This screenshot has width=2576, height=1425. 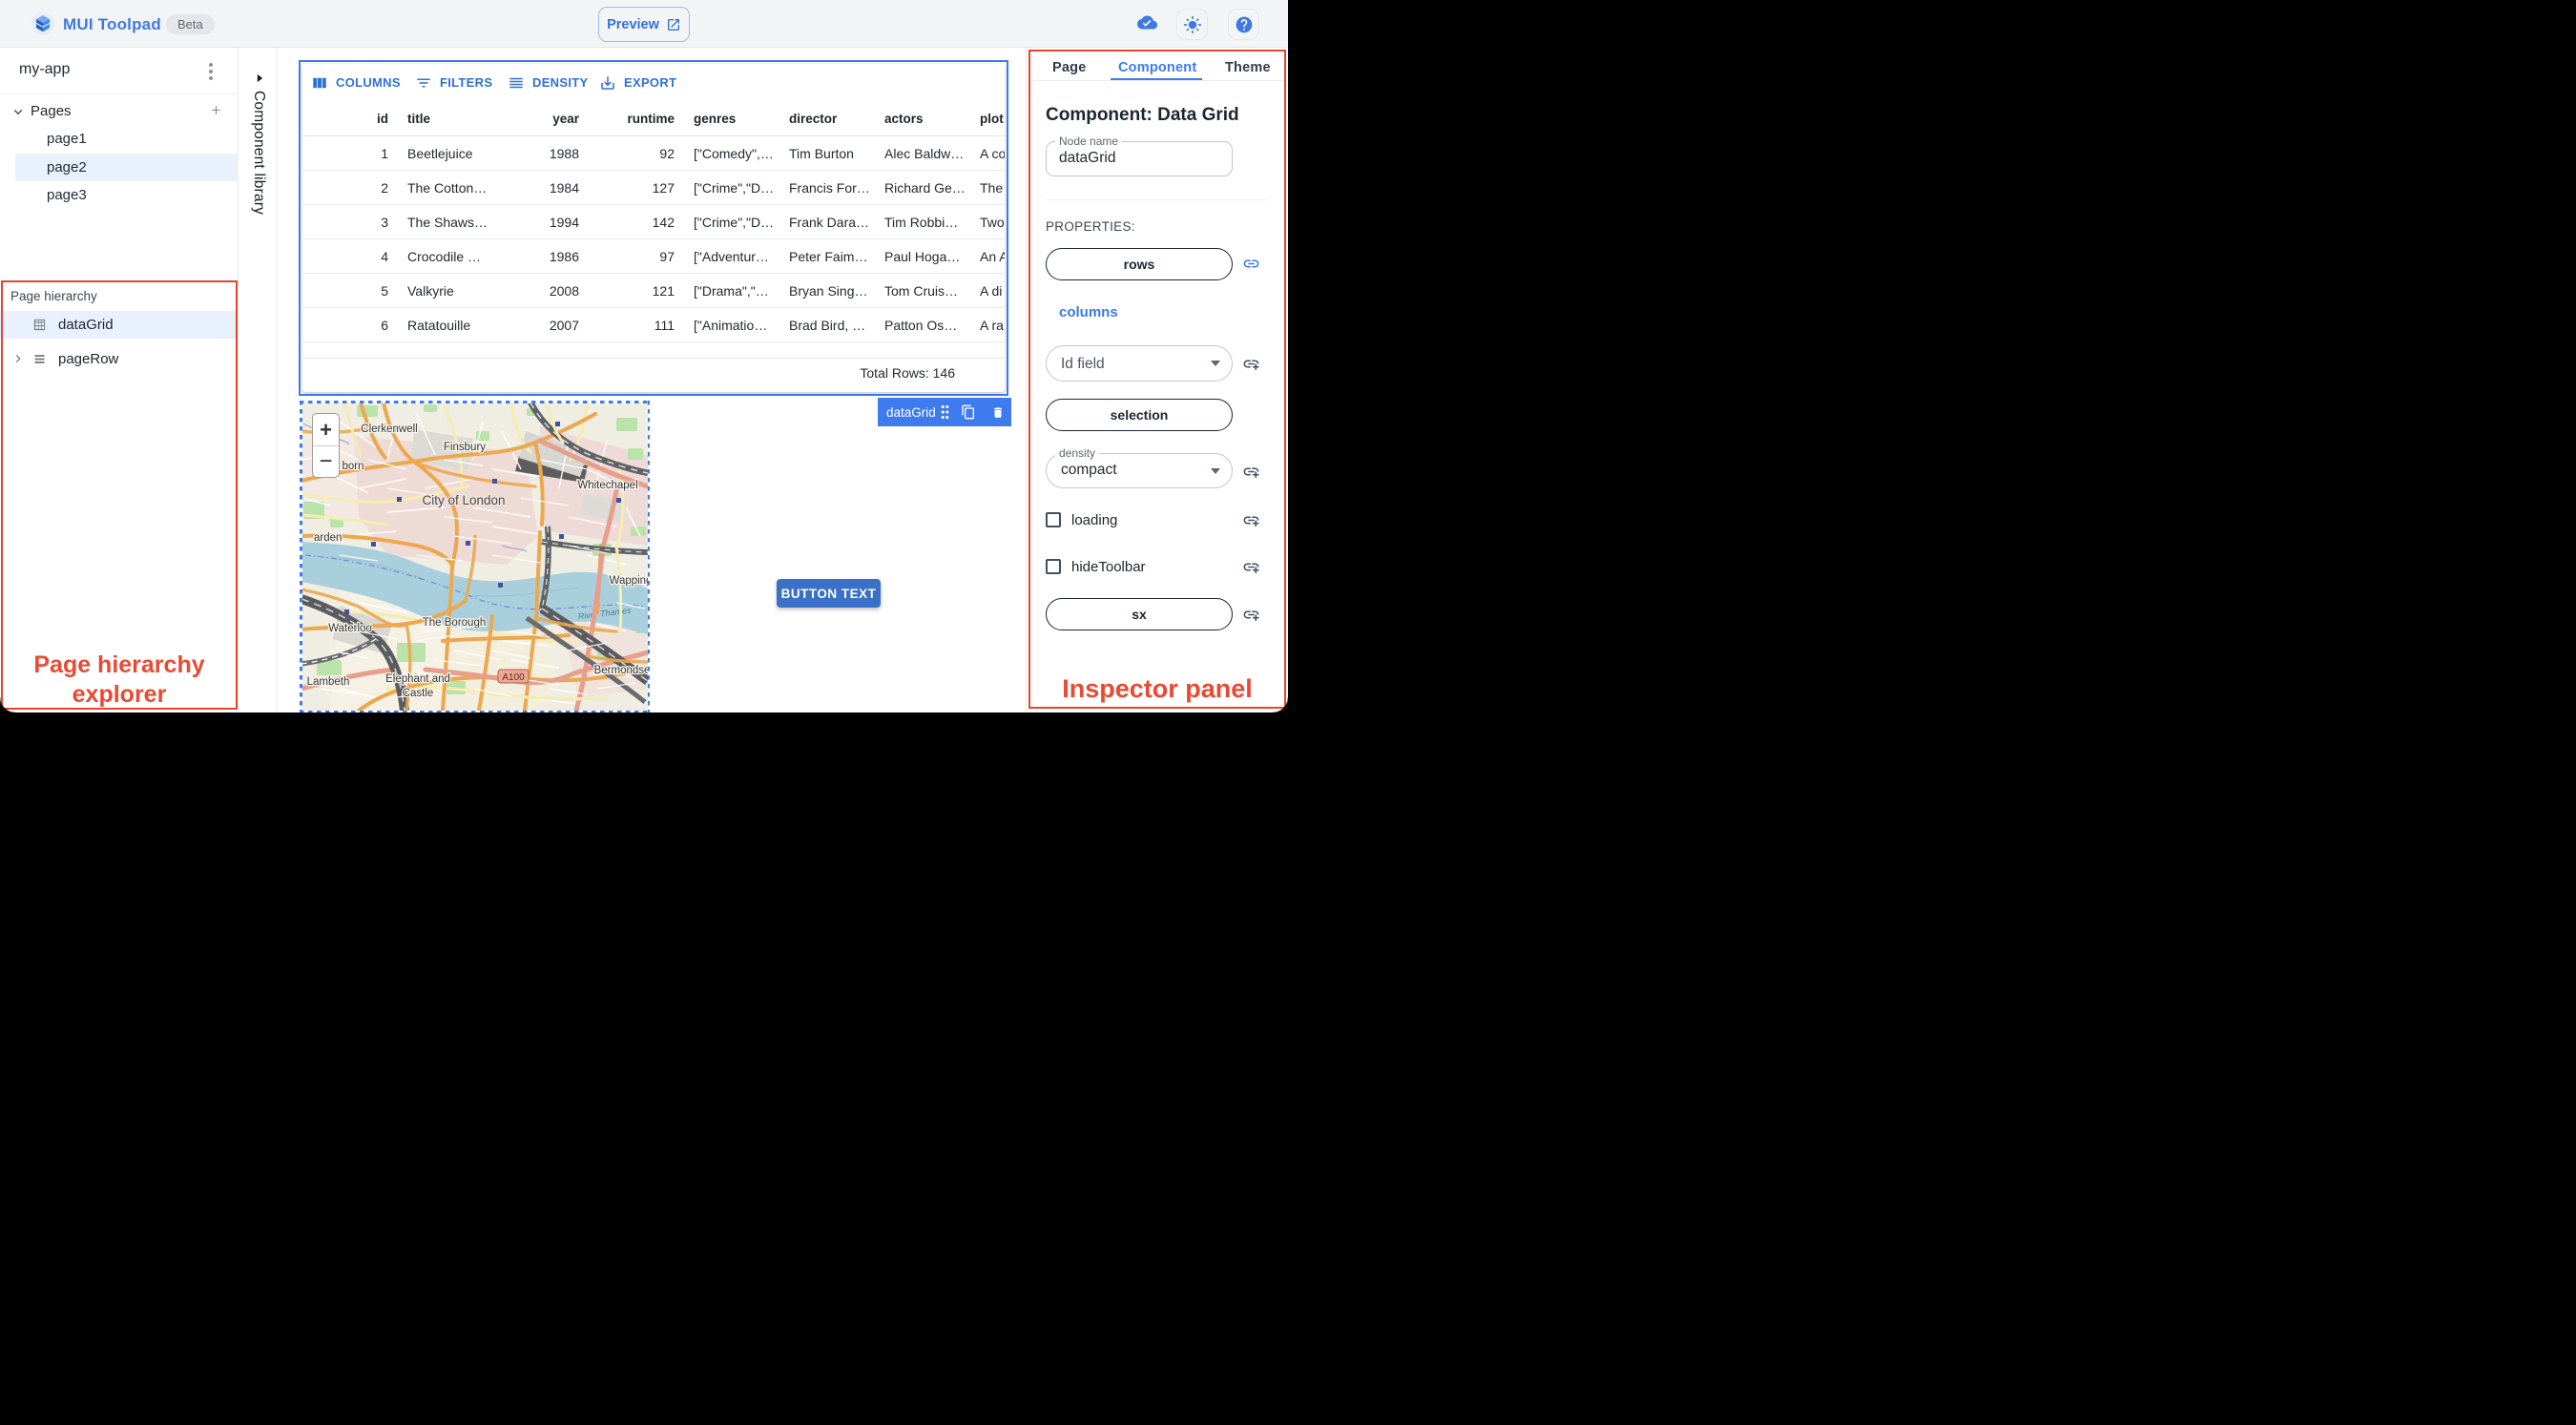 What do you see at coordinates (353, 466) in the screenshot?
I see `svg-text: born` at bounding box center [353, 466].